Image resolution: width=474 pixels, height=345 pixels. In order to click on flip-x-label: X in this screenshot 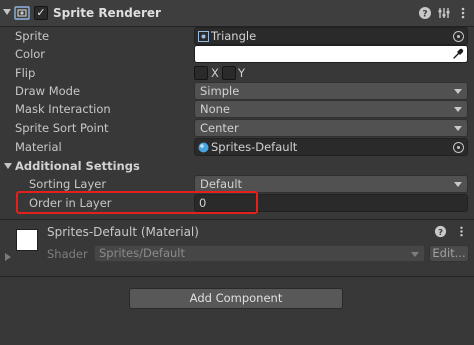, I will do `click(215, 73)`.